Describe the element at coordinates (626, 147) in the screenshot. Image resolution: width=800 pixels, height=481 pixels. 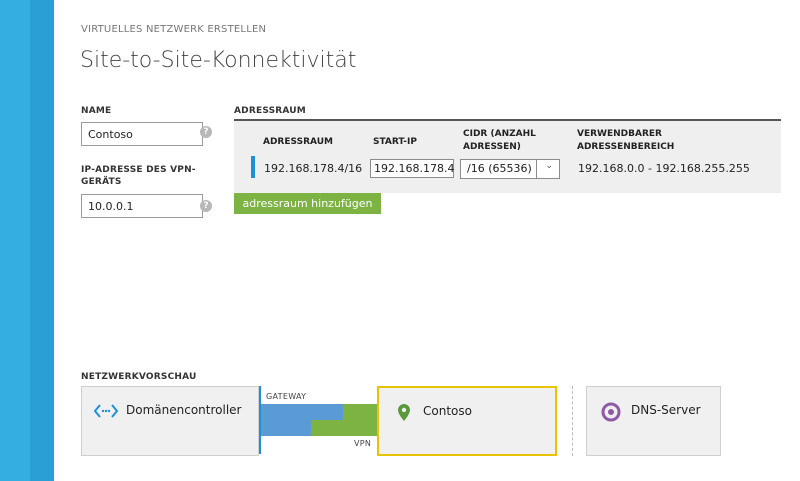
I see `column-header-usable-line2: ADRESSENBEREICH` at that location.